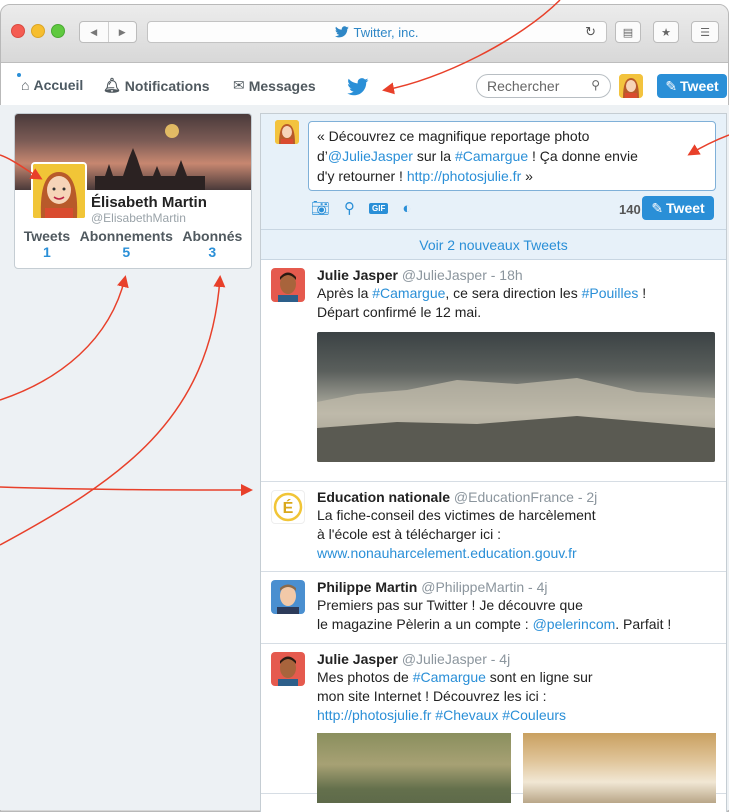  I want to click on profile-handle: @ElisabethMartin, so click(138, 218).